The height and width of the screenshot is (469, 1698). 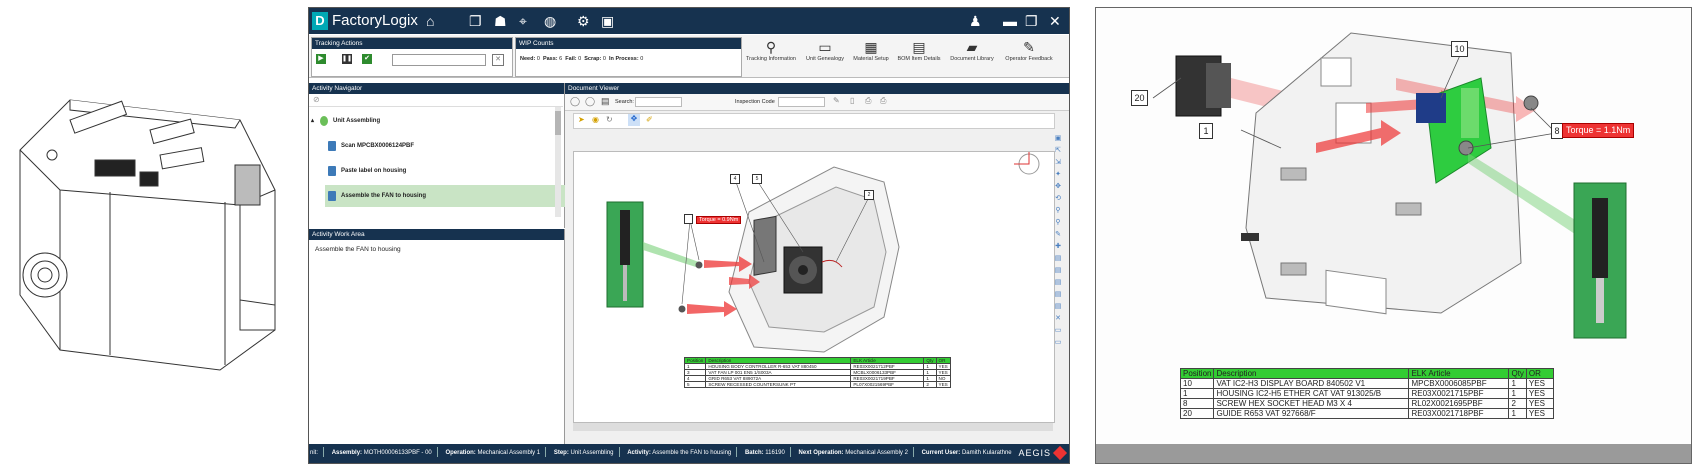 What do you see at coordinates (814, 121) in the screenshot?
I see `viewer-sub-toolbar: ➤ ◉ ↻ ✥ ✐` at bounding box center [814, 121].